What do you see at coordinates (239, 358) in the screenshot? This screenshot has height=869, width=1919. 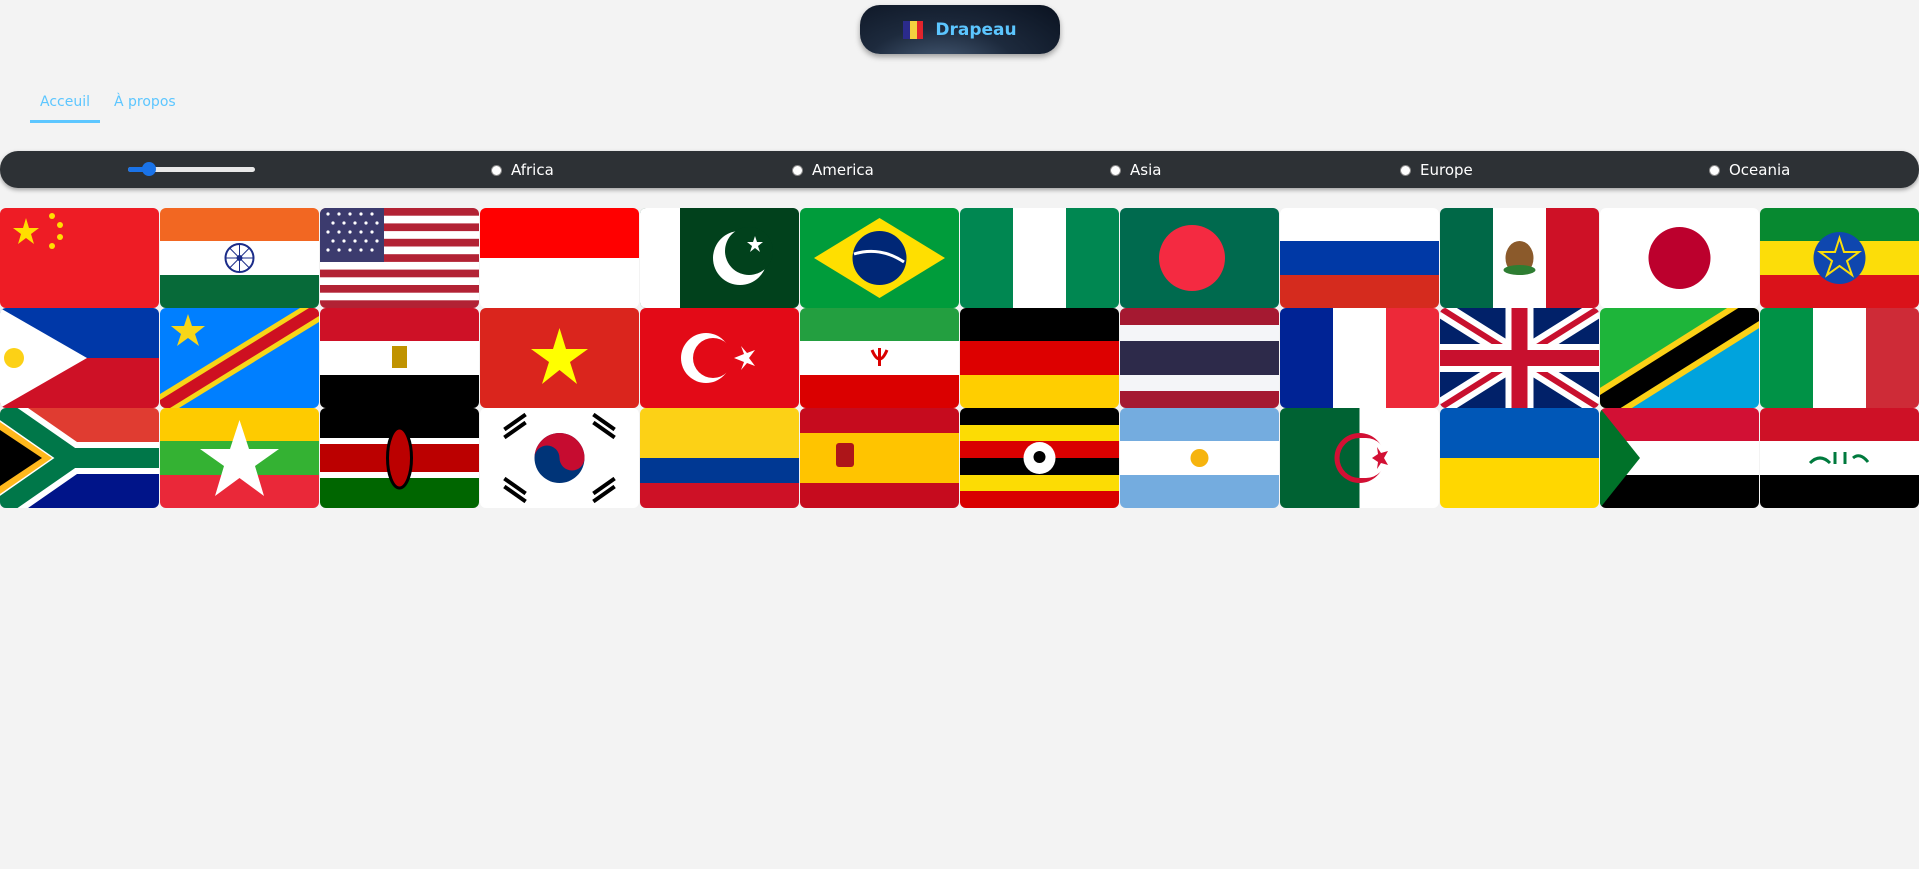 I see `flag-dr-congo` at bounding box center [239, 358].